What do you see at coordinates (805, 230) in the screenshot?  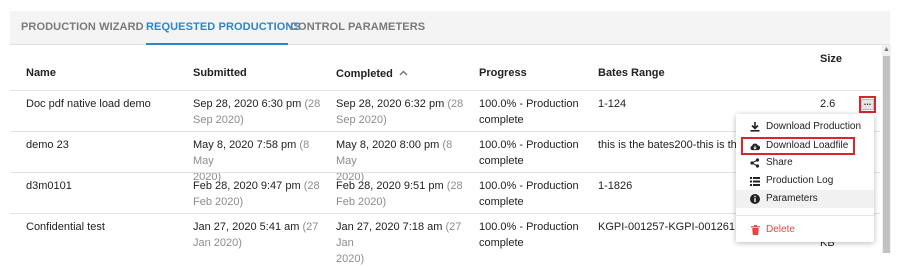 I see `menu-item-delete: Delete` at bounding box center [805, 230].